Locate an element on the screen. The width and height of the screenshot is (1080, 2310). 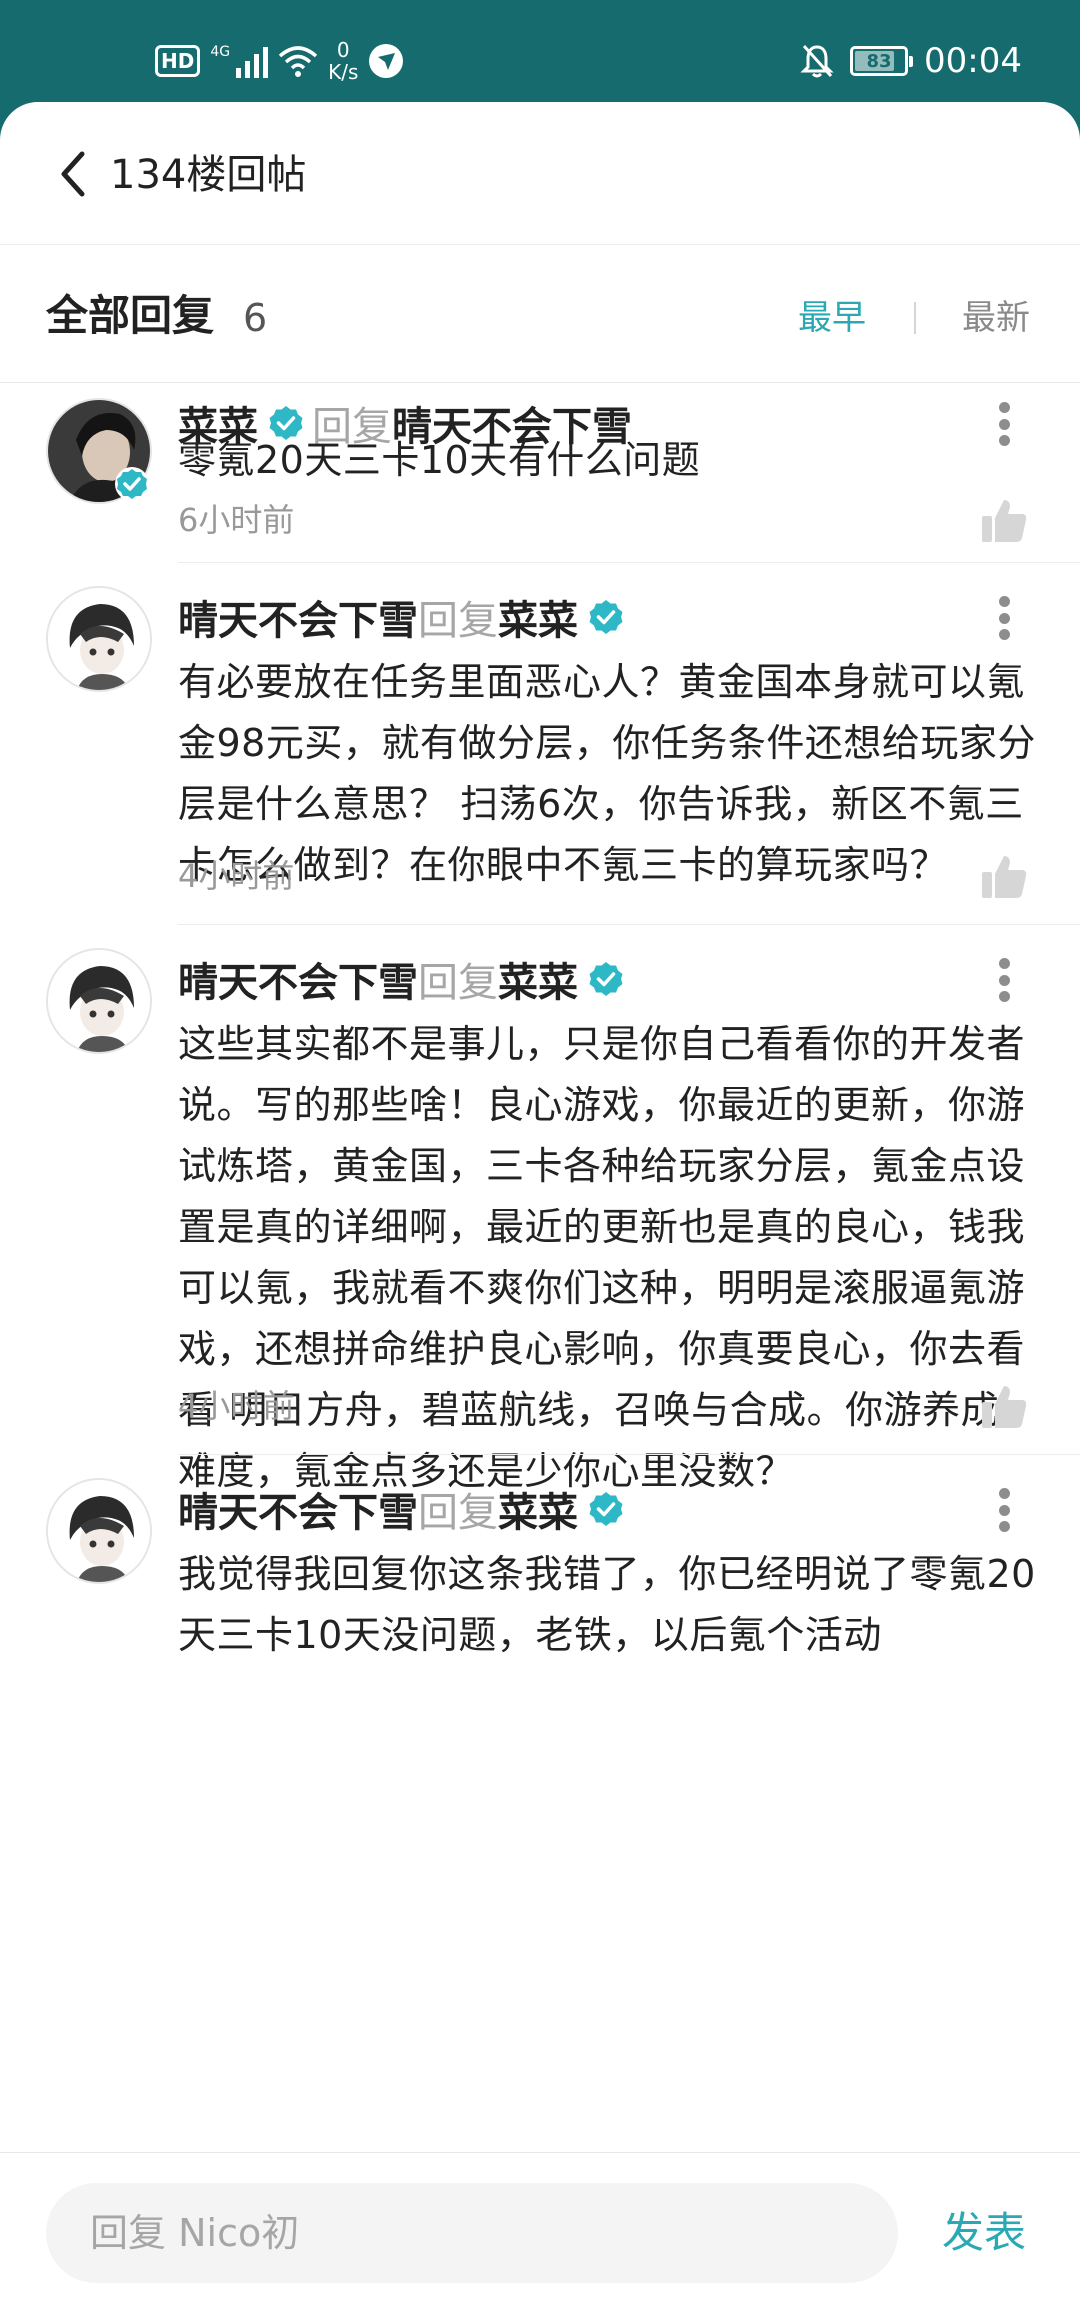
reply-compose-bar: 发表 is located at coordinates (540, 2231).